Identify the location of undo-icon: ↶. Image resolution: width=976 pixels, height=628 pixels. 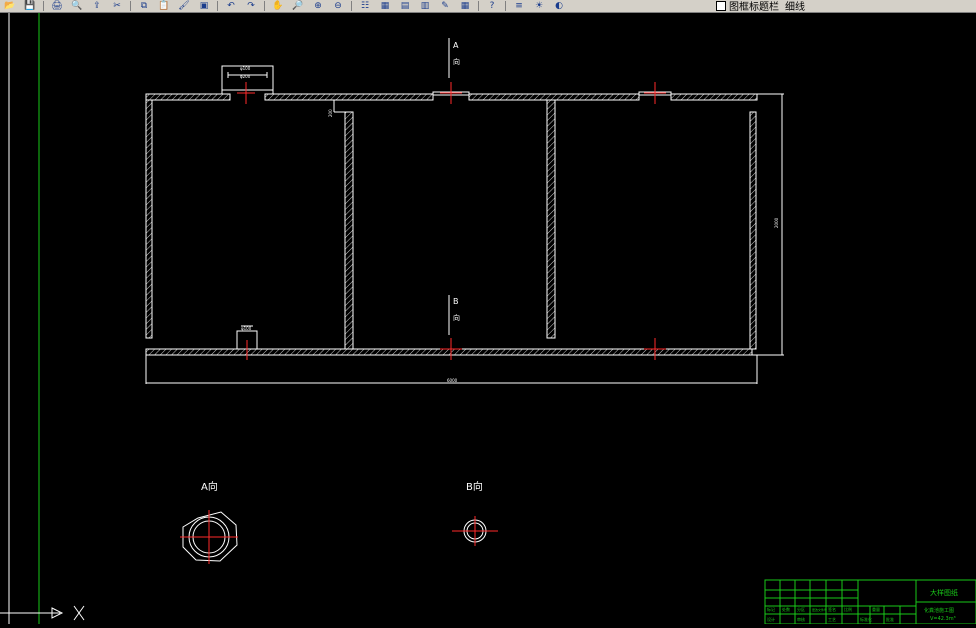
(231, 6).